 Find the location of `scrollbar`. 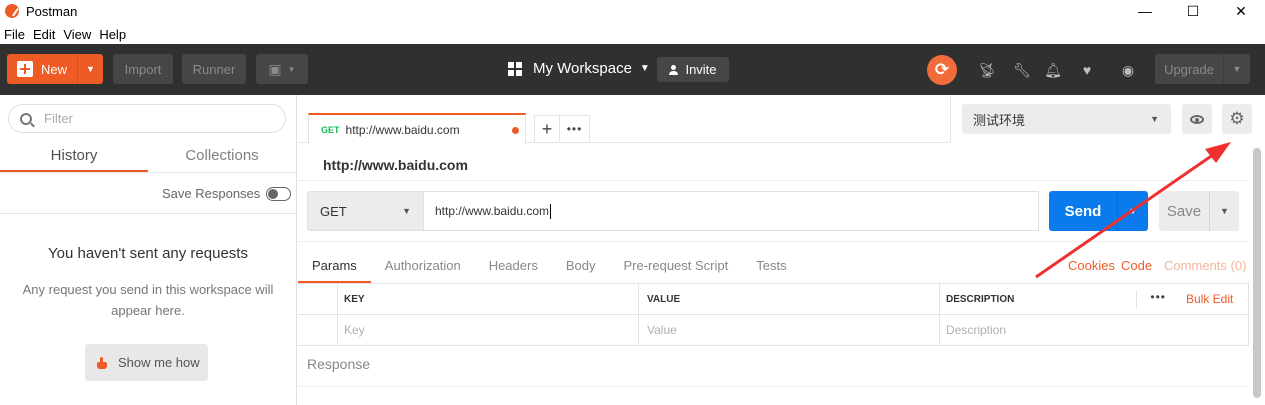

scrollbar is located at coordinates (1257, 273).